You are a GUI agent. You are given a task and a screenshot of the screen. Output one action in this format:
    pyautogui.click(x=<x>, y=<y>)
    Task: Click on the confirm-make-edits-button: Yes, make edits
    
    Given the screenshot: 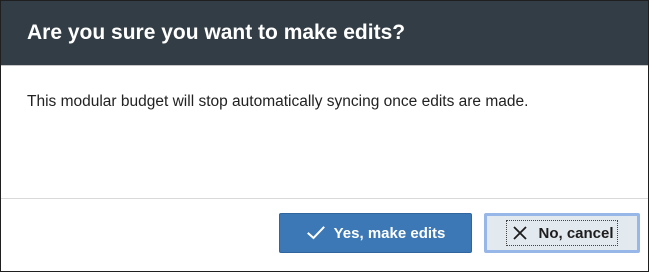 What is the action you would take?
    pyautogui.click(x=375, y=233)
    